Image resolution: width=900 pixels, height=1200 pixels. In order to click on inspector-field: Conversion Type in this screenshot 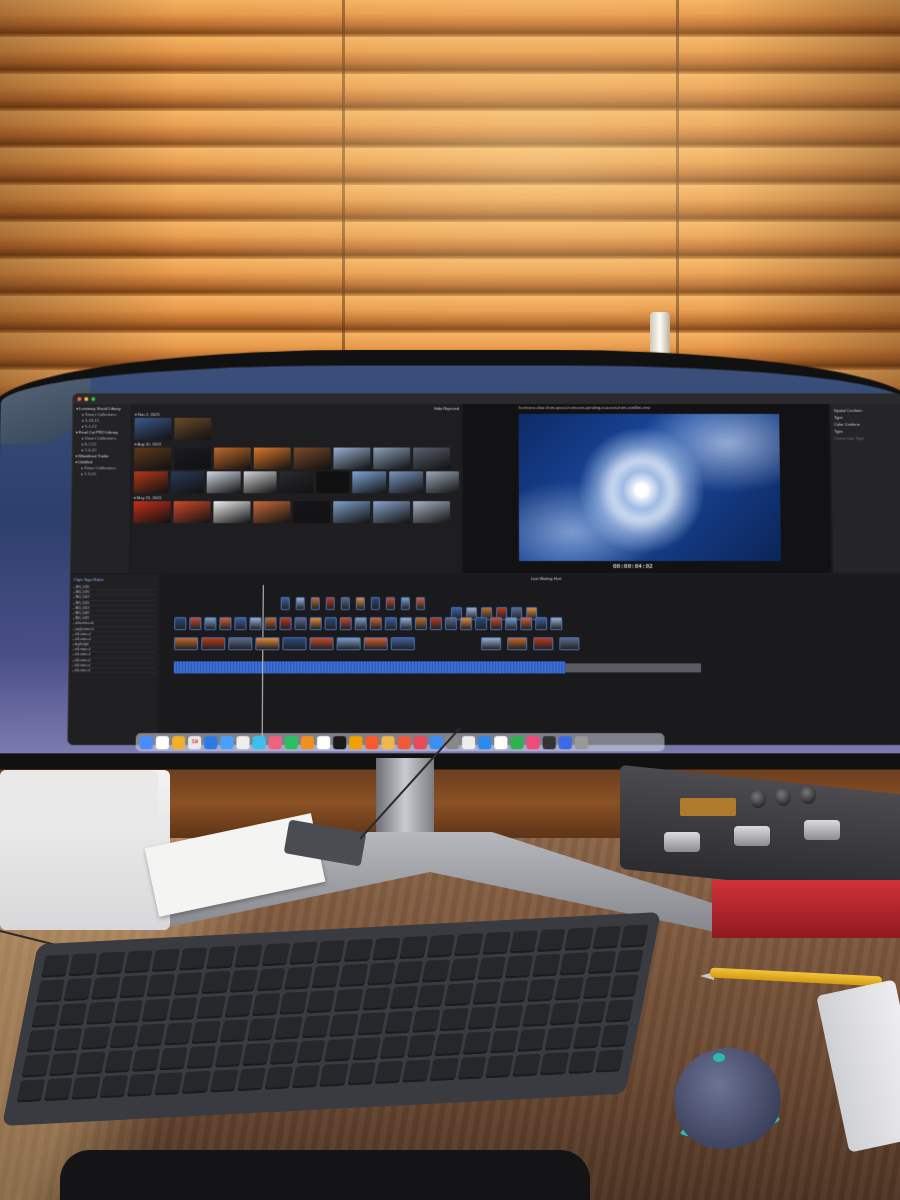, I will do `click(867, 438)`.